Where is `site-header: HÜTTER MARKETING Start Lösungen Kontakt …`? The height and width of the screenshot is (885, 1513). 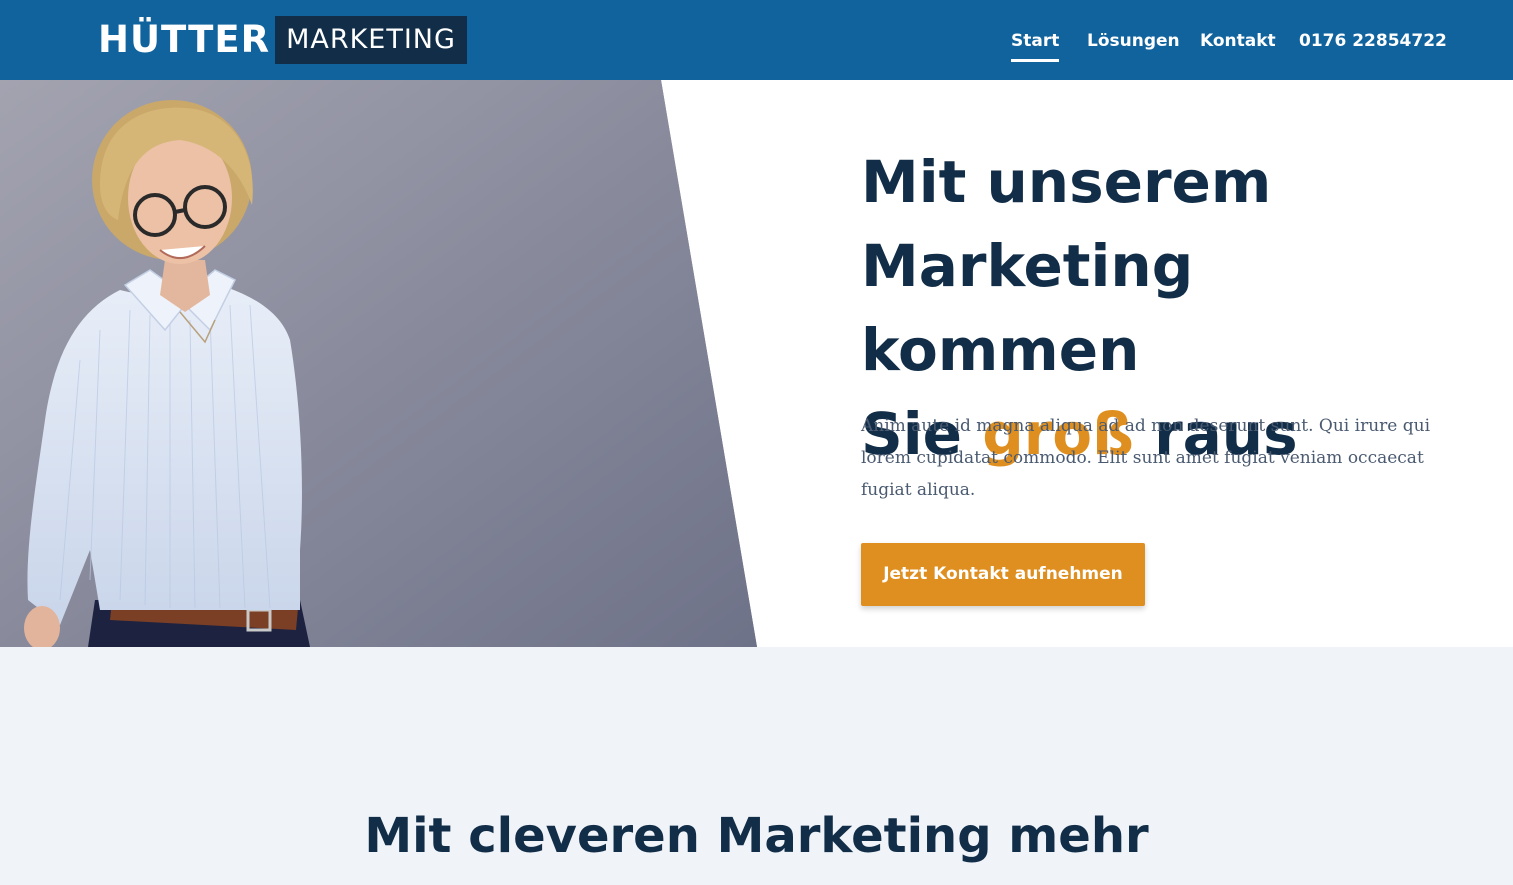 site-header: HÜTTER MARKETING Start Lösungen Kontakt … is located at coordinates (756, 40).